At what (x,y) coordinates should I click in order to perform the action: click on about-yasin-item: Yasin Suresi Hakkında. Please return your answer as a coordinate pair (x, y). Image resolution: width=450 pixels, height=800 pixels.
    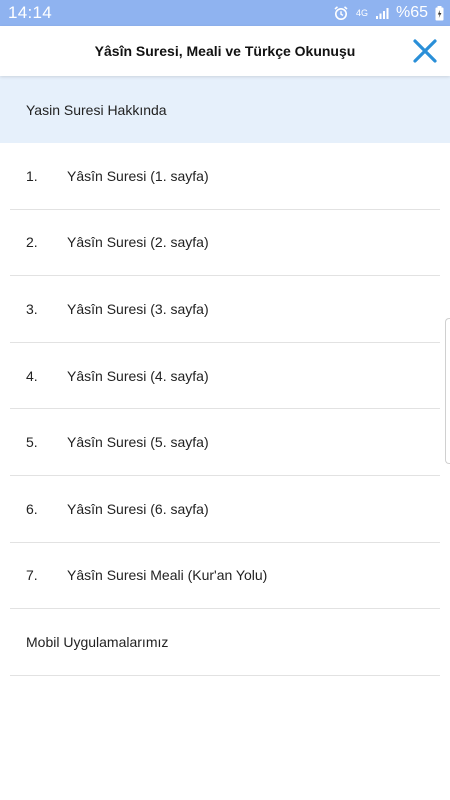
    Looking at the image, I should click on (225, 109).